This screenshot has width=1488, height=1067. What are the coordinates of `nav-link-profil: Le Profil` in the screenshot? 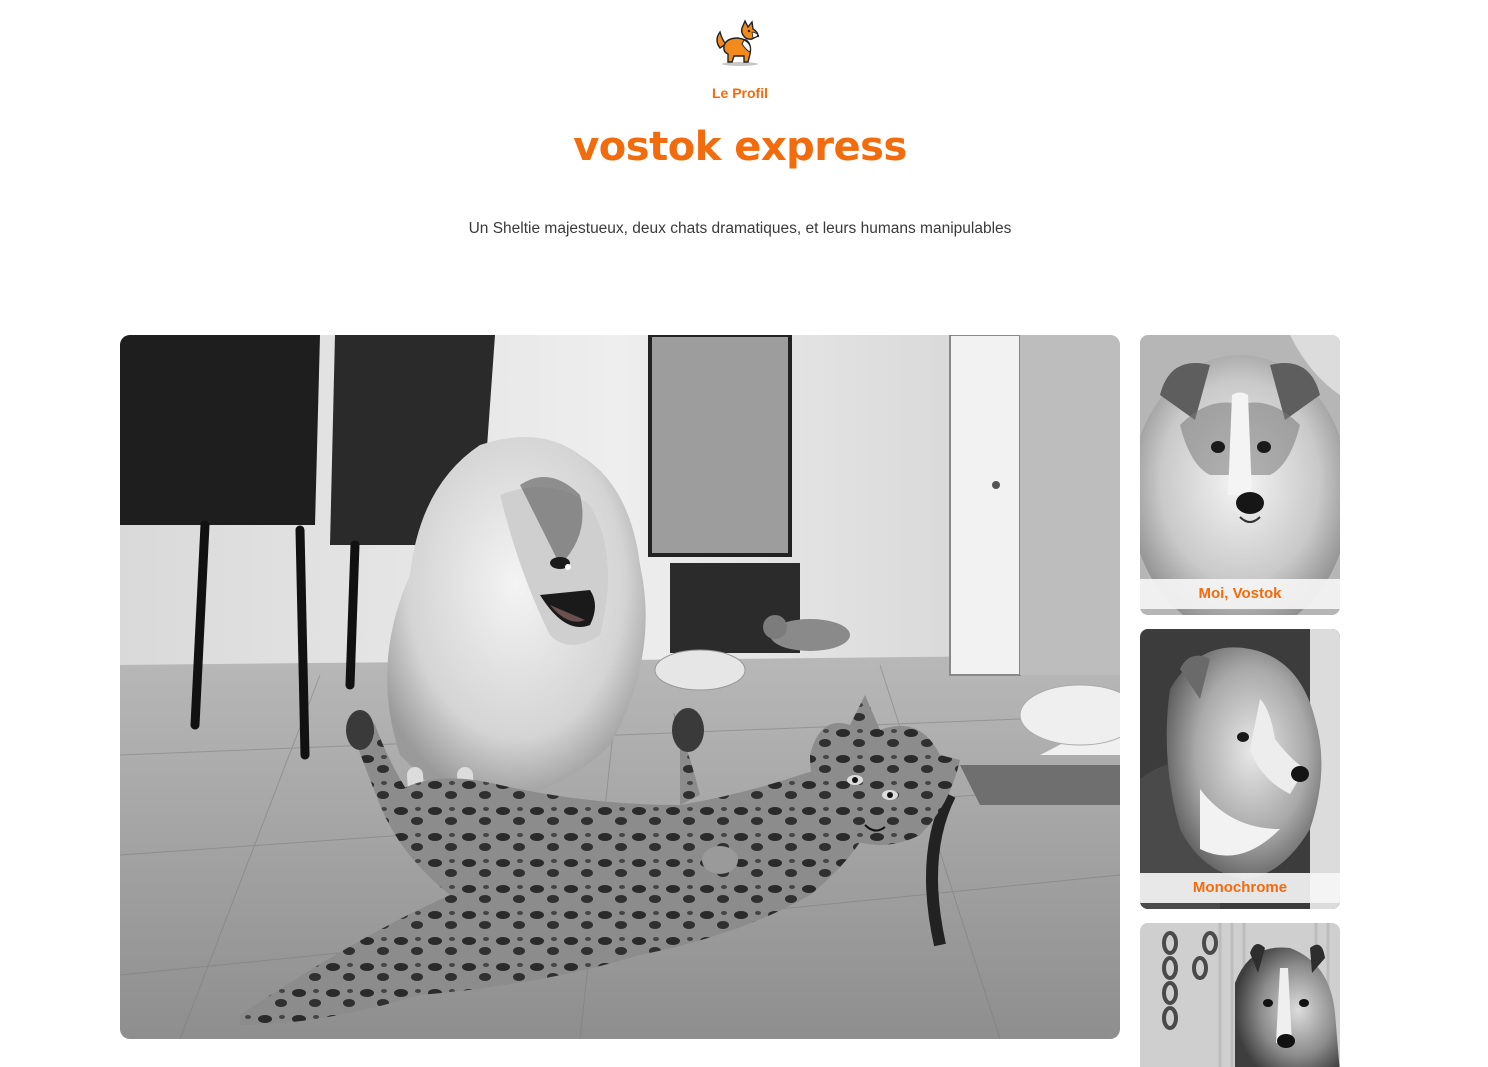 It's located at (740, 93).